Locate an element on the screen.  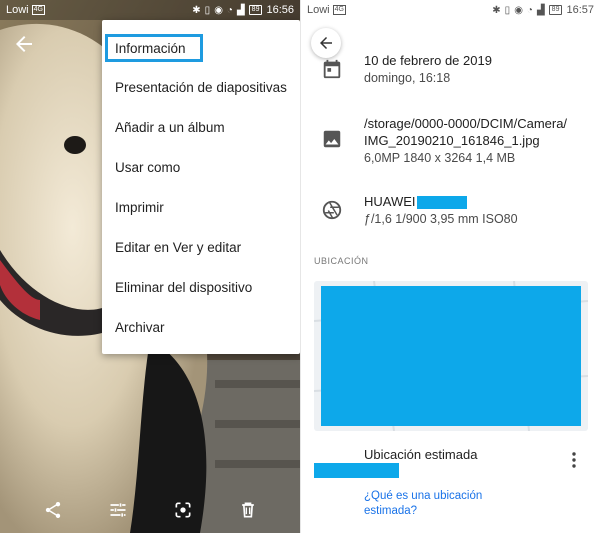
menu-item-delete-from-device: Eliminar del dispositivo is located at coordinates (201, 287).